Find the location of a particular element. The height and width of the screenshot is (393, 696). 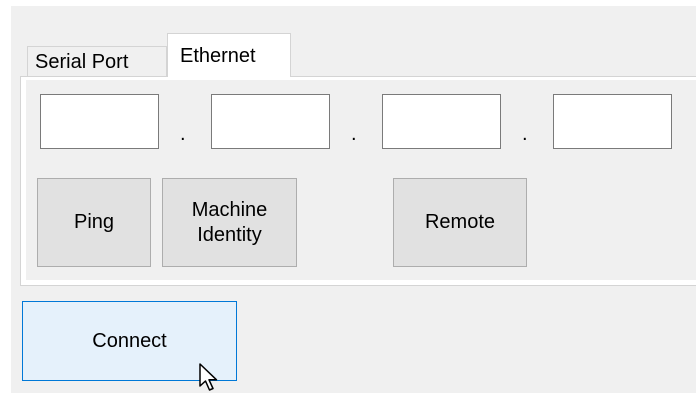

arrow-cursor-icon is located at coordinates (208, 377).